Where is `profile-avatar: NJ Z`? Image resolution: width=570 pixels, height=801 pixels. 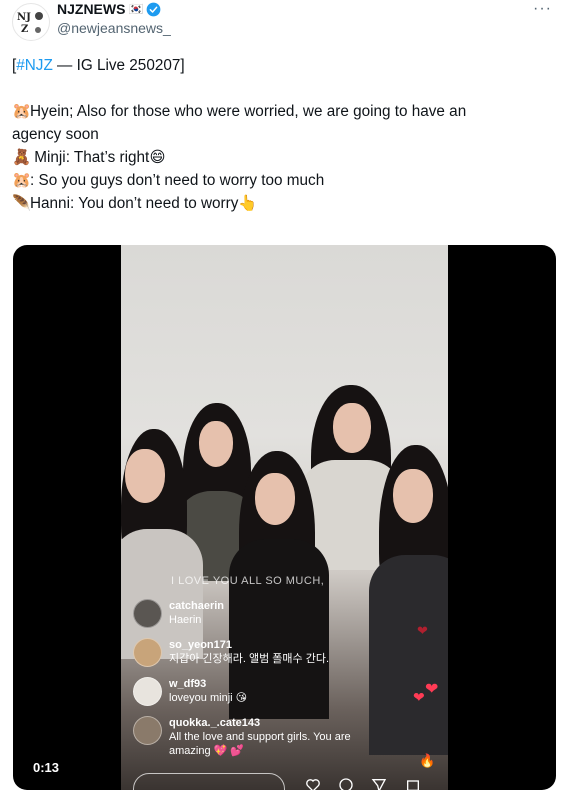
profile-avatar: NJ Z is located at coordinates (31, 22).